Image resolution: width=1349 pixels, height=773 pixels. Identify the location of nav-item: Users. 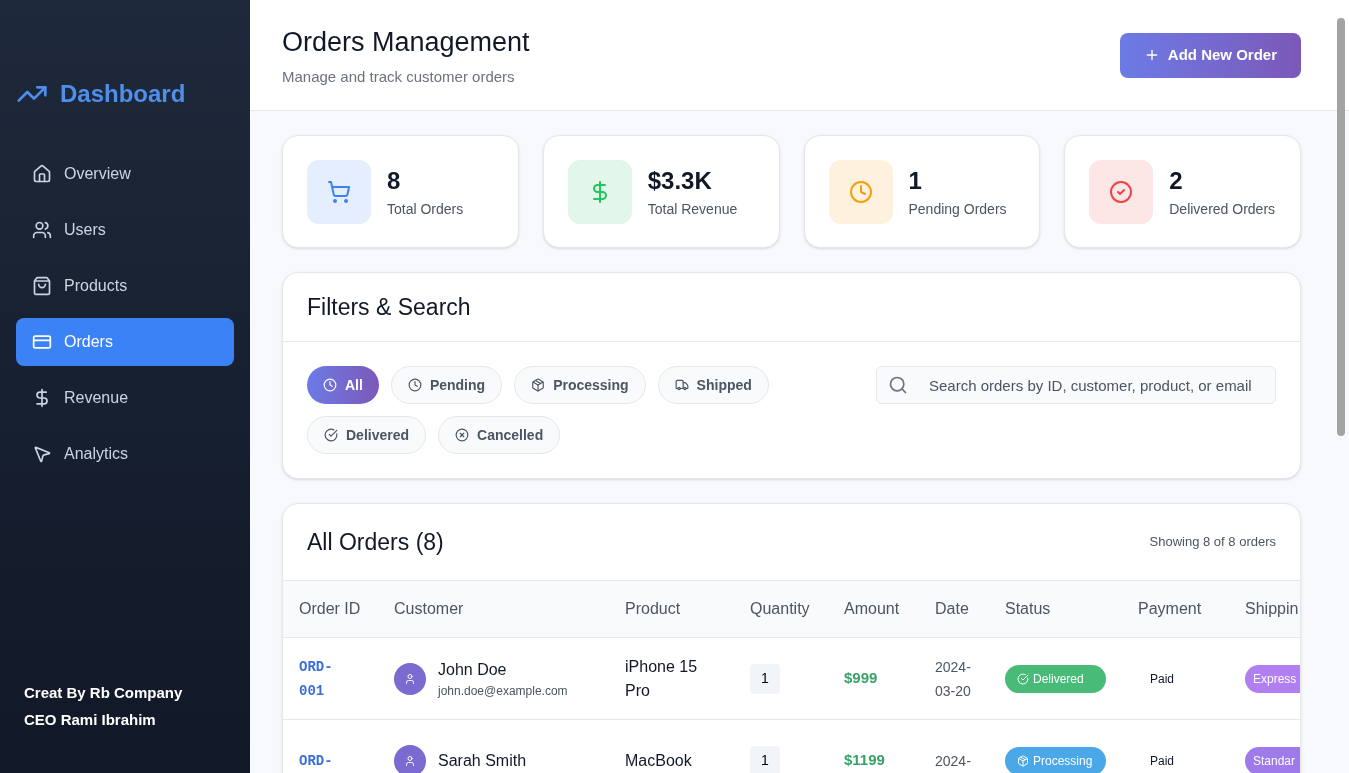
(125, 230).